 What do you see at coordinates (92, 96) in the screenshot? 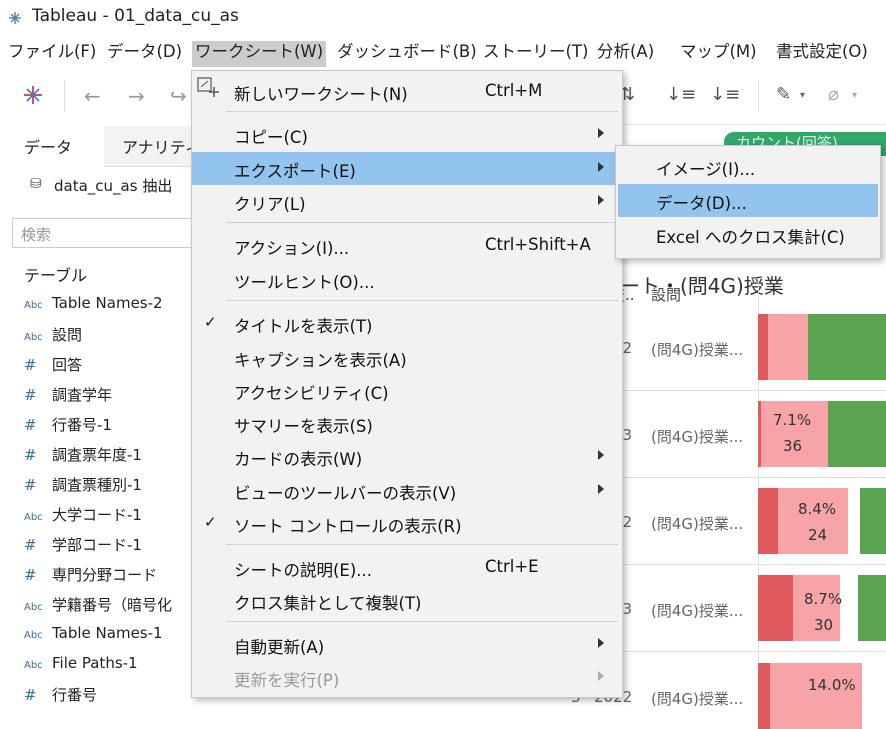
I see `undo-icon: ←` at bounding box center [92, 96].